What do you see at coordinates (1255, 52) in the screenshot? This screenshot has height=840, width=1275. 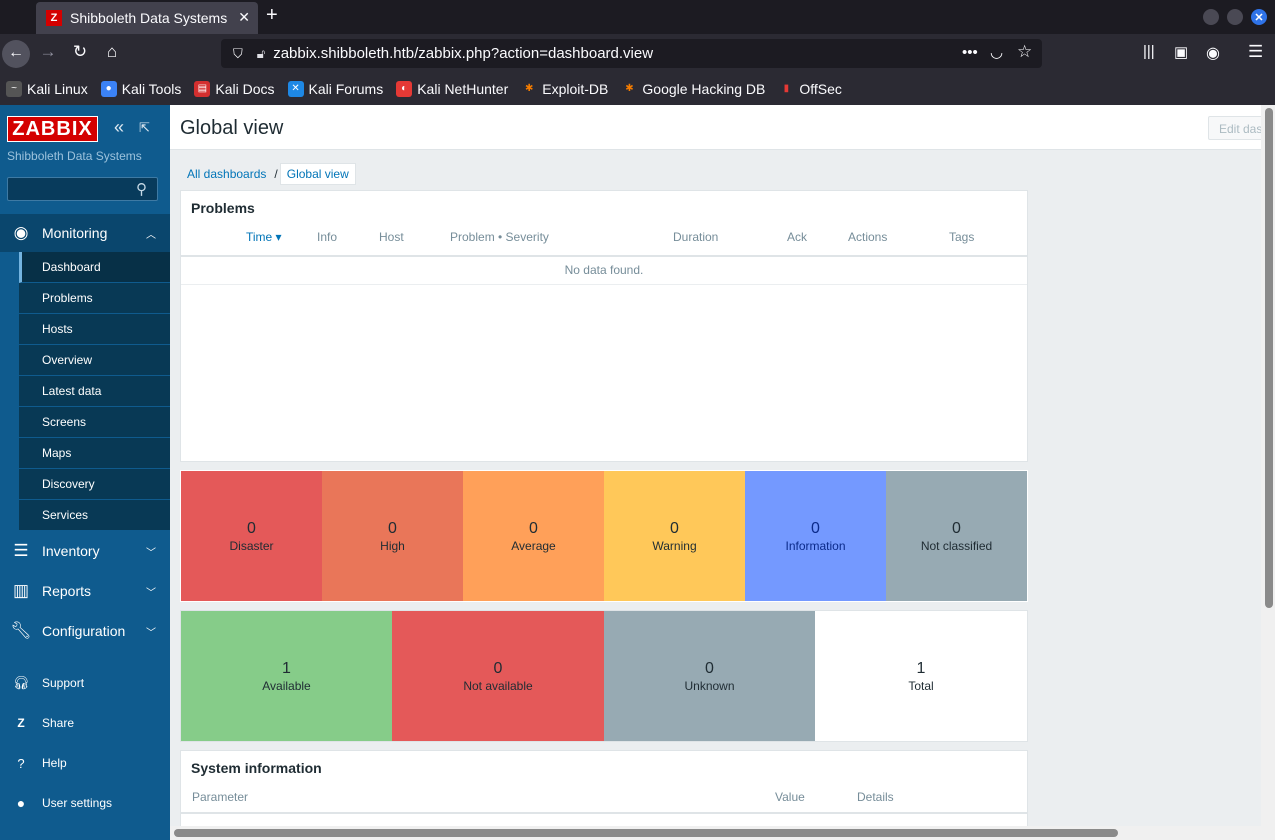 I see `app-menu-icon: ☰` at bounding box center [1255, 52].